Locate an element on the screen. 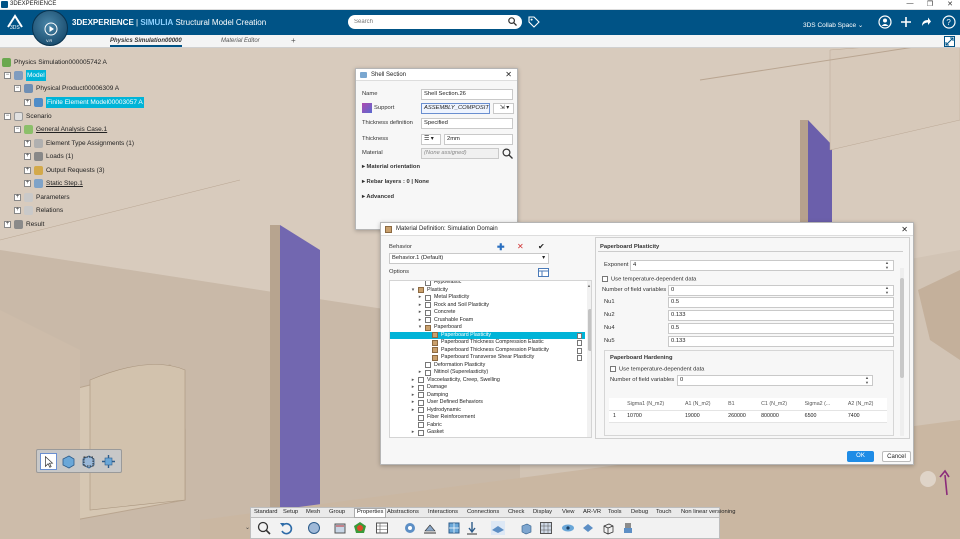 The height and width of the screenshot is (539, 960). behavior-tree-item: Paperboard Plasticity is located at coordinates (487, 335).